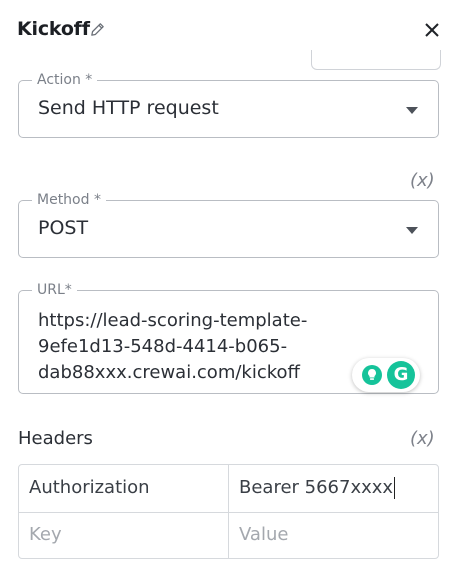 This screenshot has height=572, width=449. I want to click on new-header-value-input: Value, so click(333, 535).